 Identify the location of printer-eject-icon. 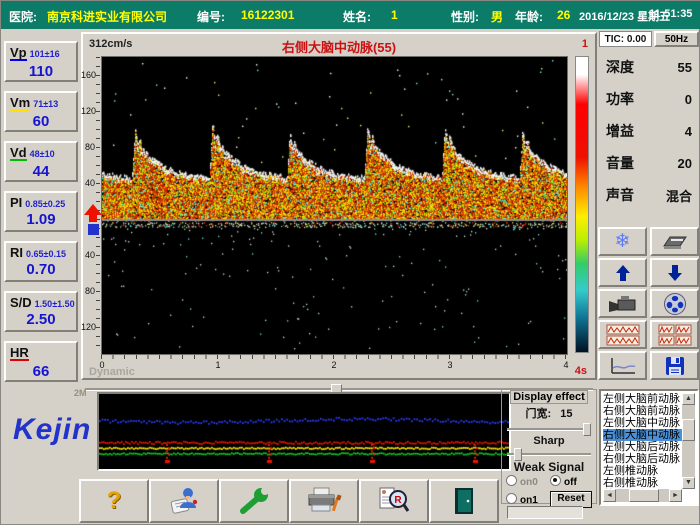
(674, 242).